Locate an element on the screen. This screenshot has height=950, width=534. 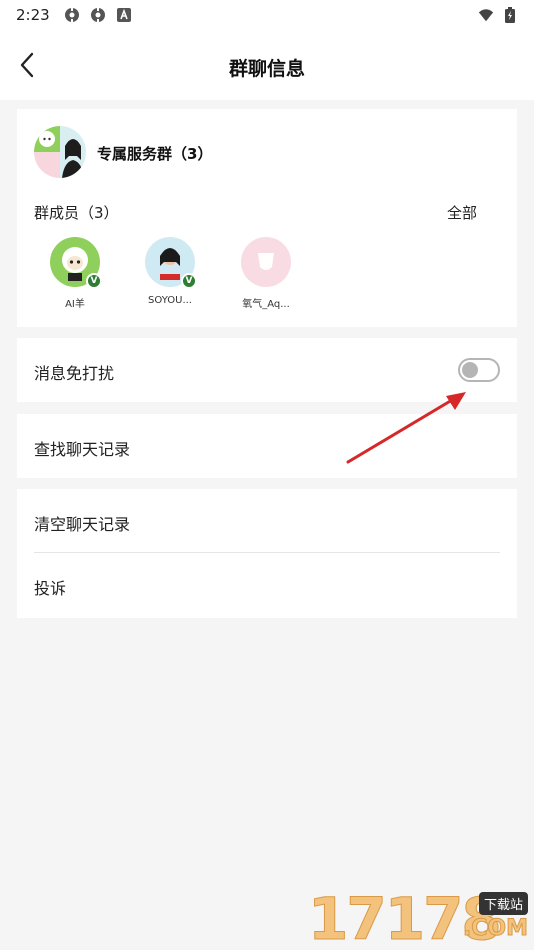
status-right is located at coordinates (498, 15).